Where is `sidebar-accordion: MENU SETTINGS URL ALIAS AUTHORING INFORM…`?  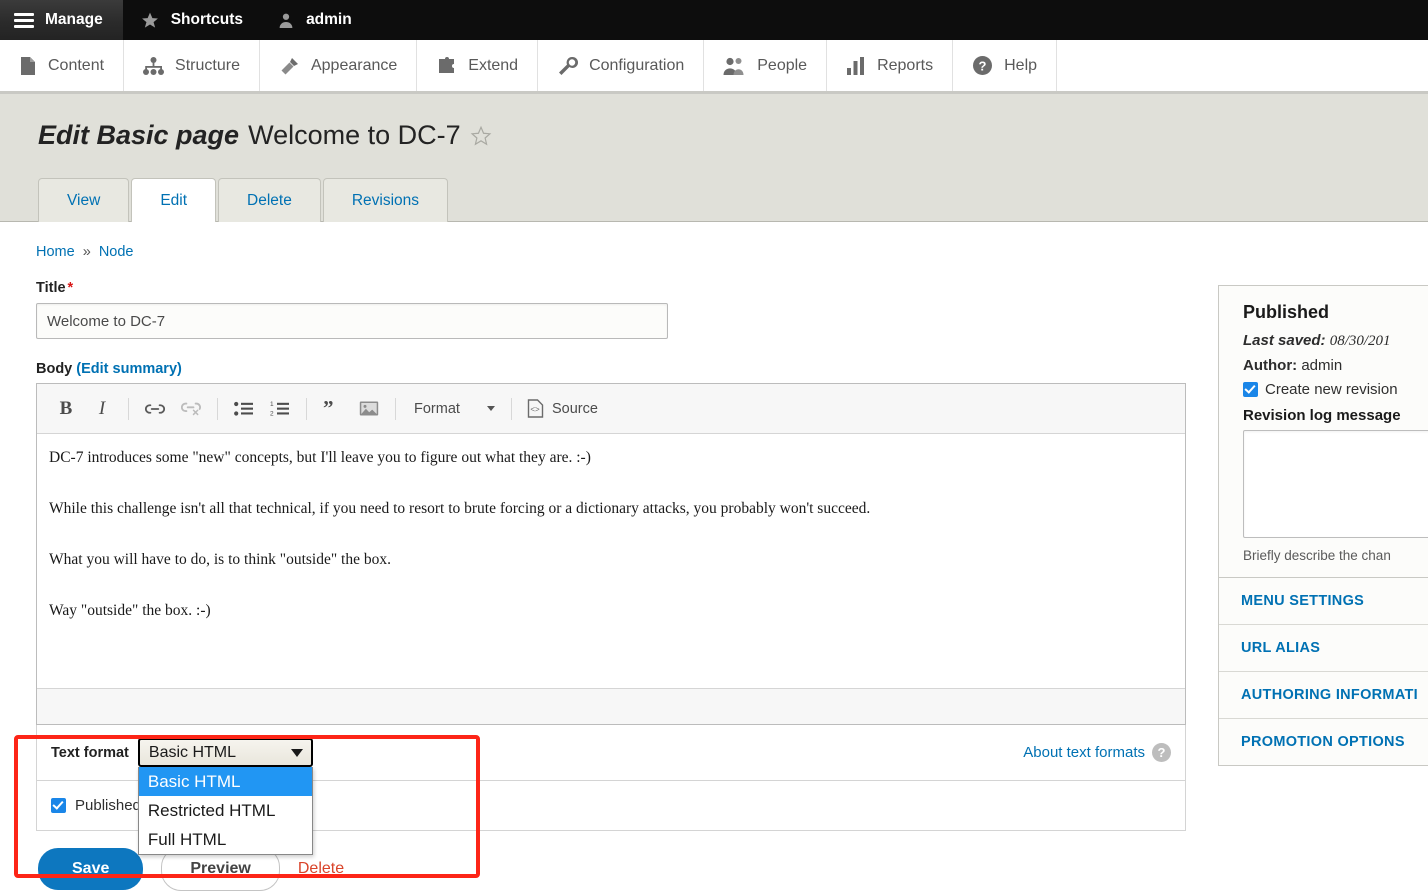 sidebar-accordion: MENU SETTINGS URL ALIAS AUTHORING INFORM… is located at coordinates (1323, 672).